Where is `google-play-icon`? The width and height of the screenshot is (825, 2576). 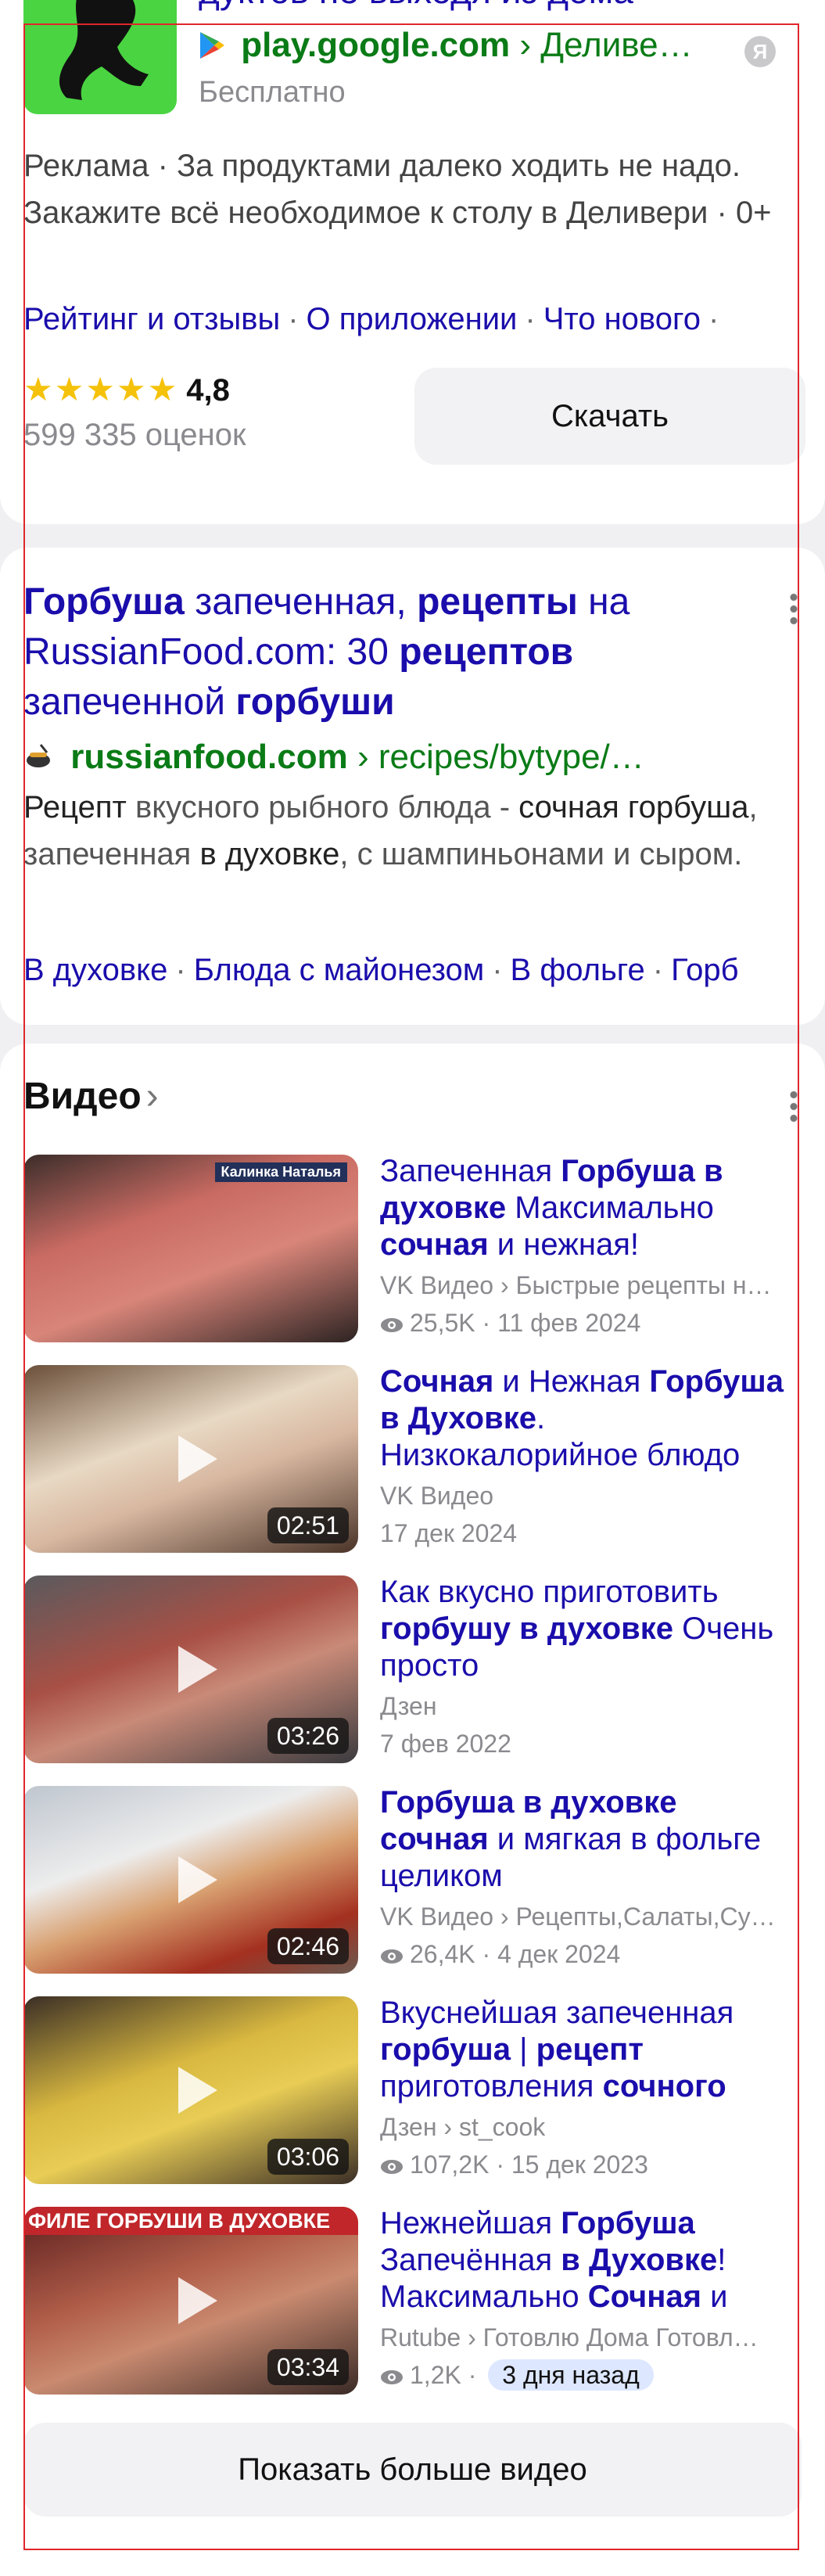 google-play-icon is located at coordinates (220, 45).